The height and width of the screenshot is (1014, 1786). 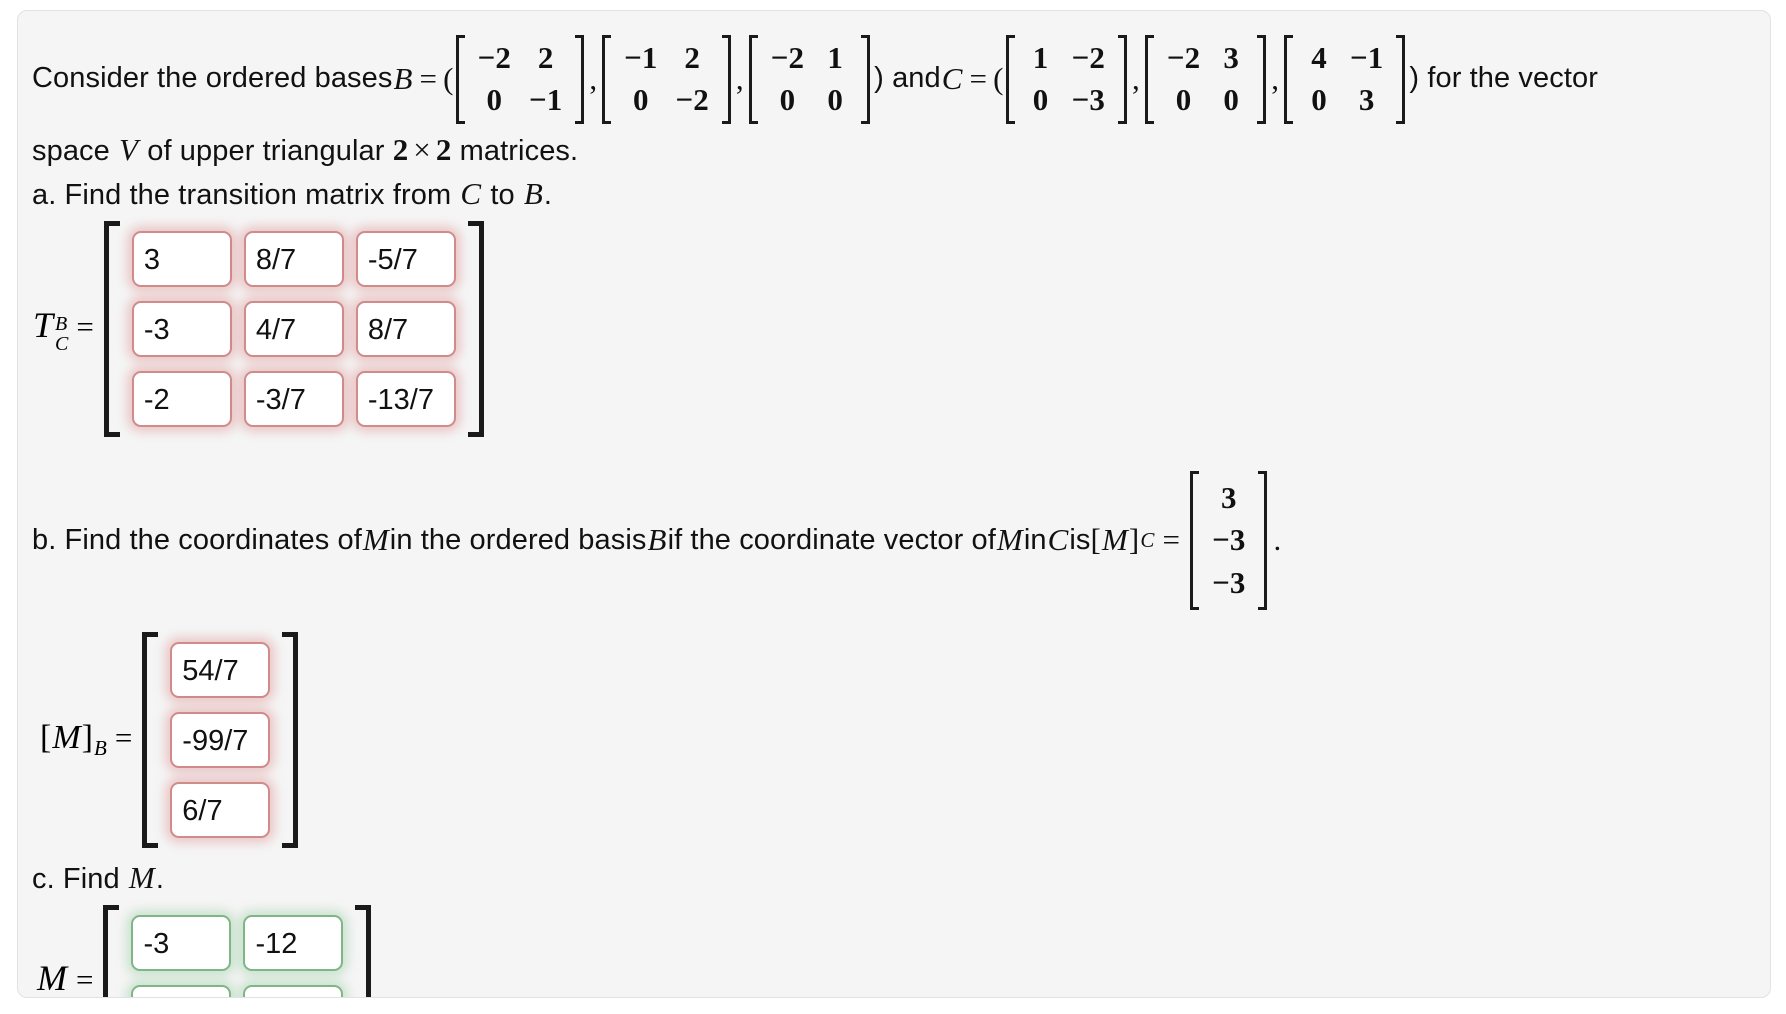 I want to click on part-a-prompt-end: ., so click(x=548, y=195).